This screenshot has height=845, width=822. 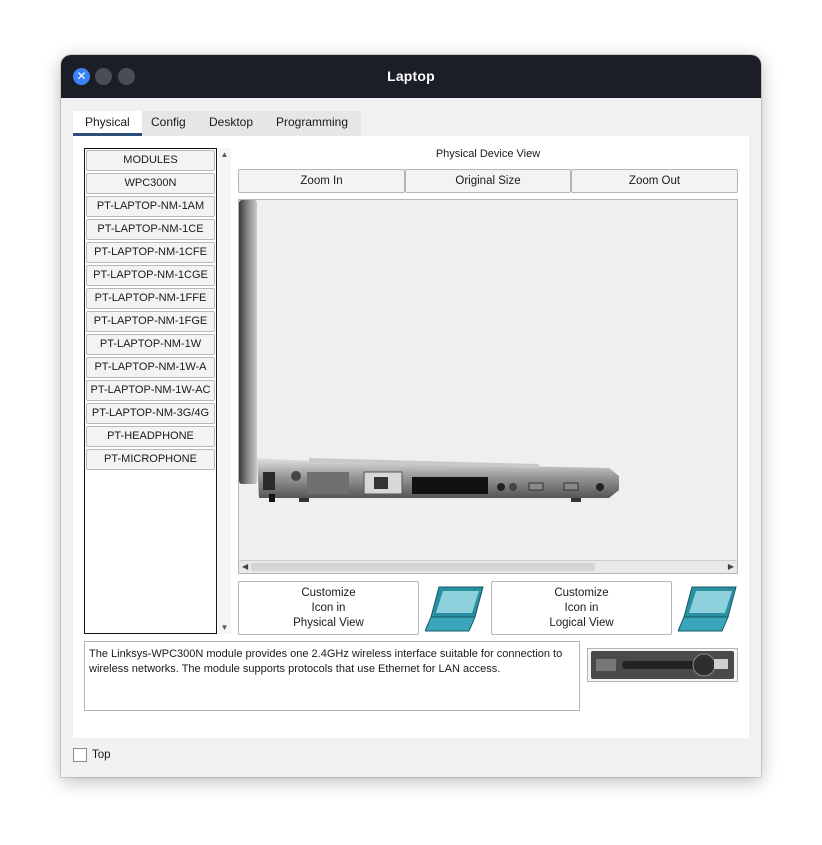 I want to click on modules-scrollbar: ▲ ▼, so click(x=224, y=391).